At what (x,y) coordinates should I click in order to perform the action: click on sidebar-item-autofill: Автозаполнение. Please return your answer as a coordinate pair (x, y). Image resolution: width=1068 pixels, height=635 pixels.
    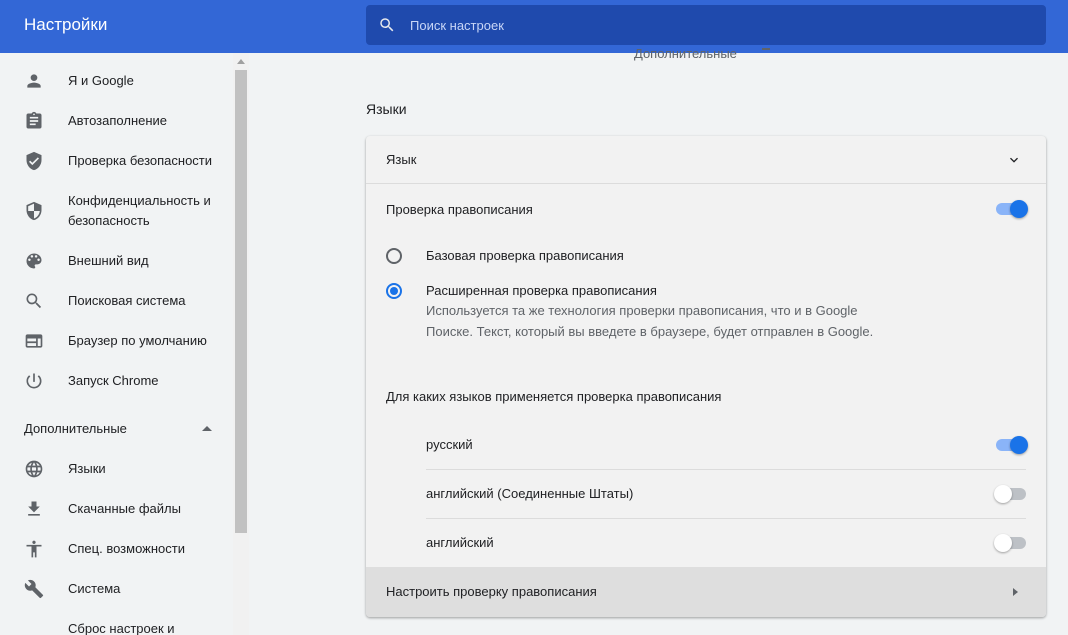
    Looking at the image, I should click on (116, 121).